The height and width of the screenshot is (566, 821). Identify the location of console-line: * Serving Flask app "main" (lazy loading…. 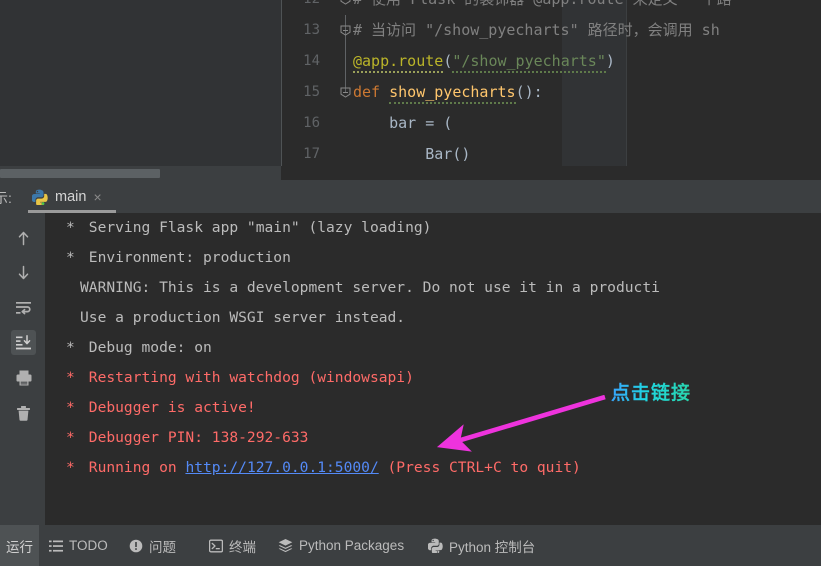
(433, 228).